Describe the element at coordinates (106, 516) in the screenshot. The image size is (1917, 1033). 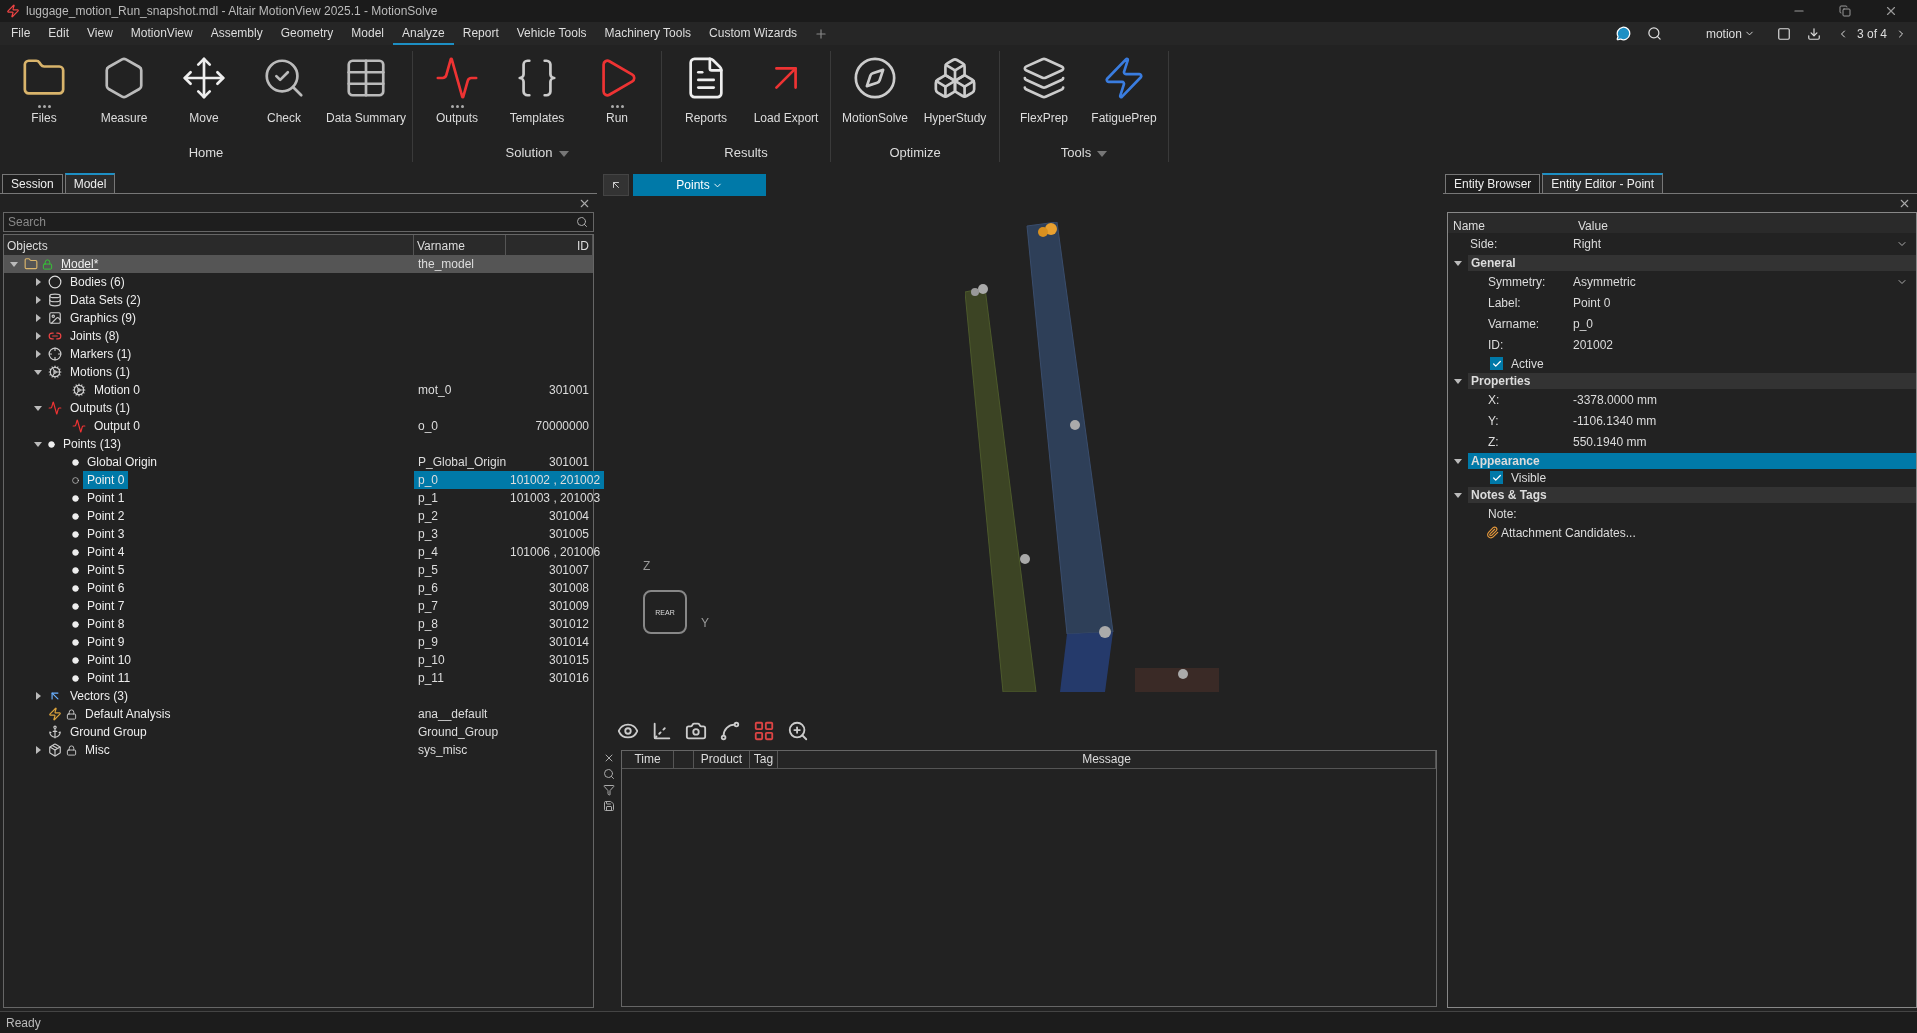
I see `tree-item: Point 2` at that location.